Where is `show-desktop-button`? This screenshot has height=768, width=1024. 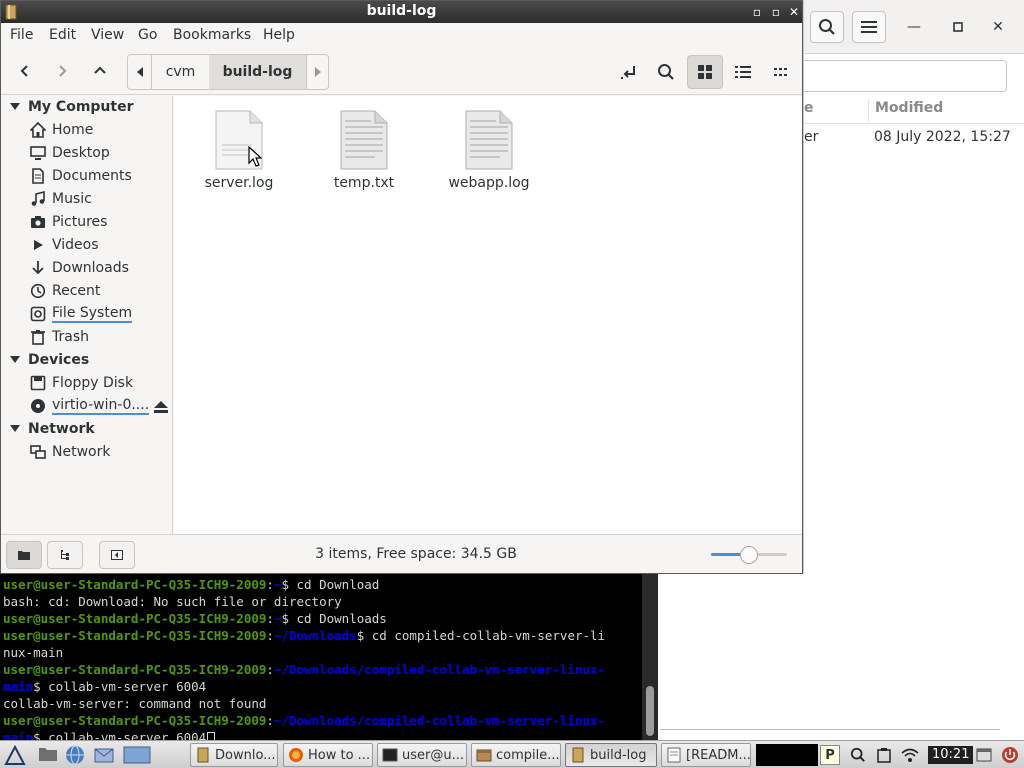 show-desktop-button is located at coordinates (137, 755).